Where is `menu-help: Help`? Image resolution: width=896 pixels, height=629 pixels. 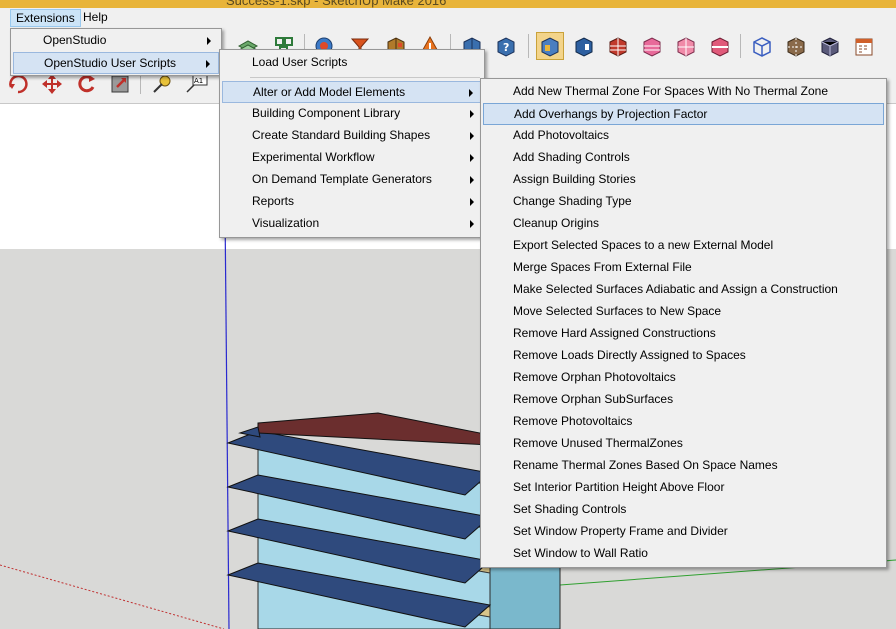
menu-help: Help is located at coordinates (95, 18).